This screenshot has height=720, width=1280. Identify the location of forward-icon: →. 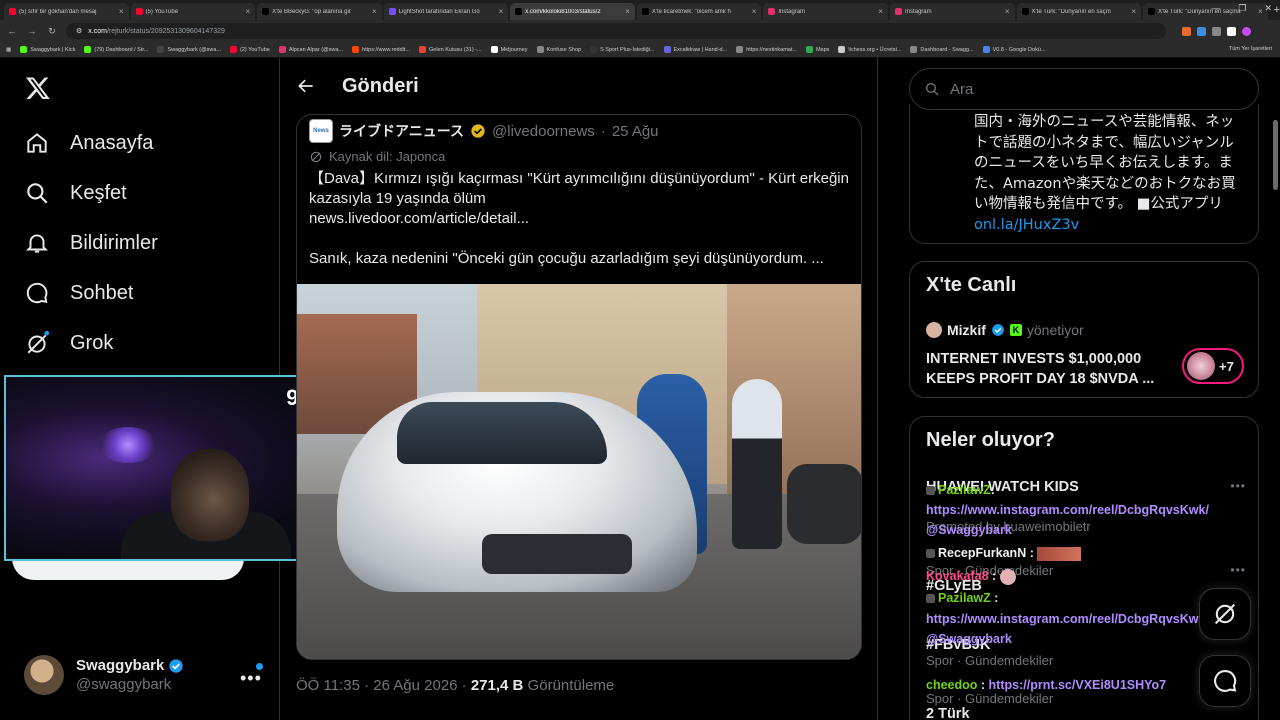
(32, 31).